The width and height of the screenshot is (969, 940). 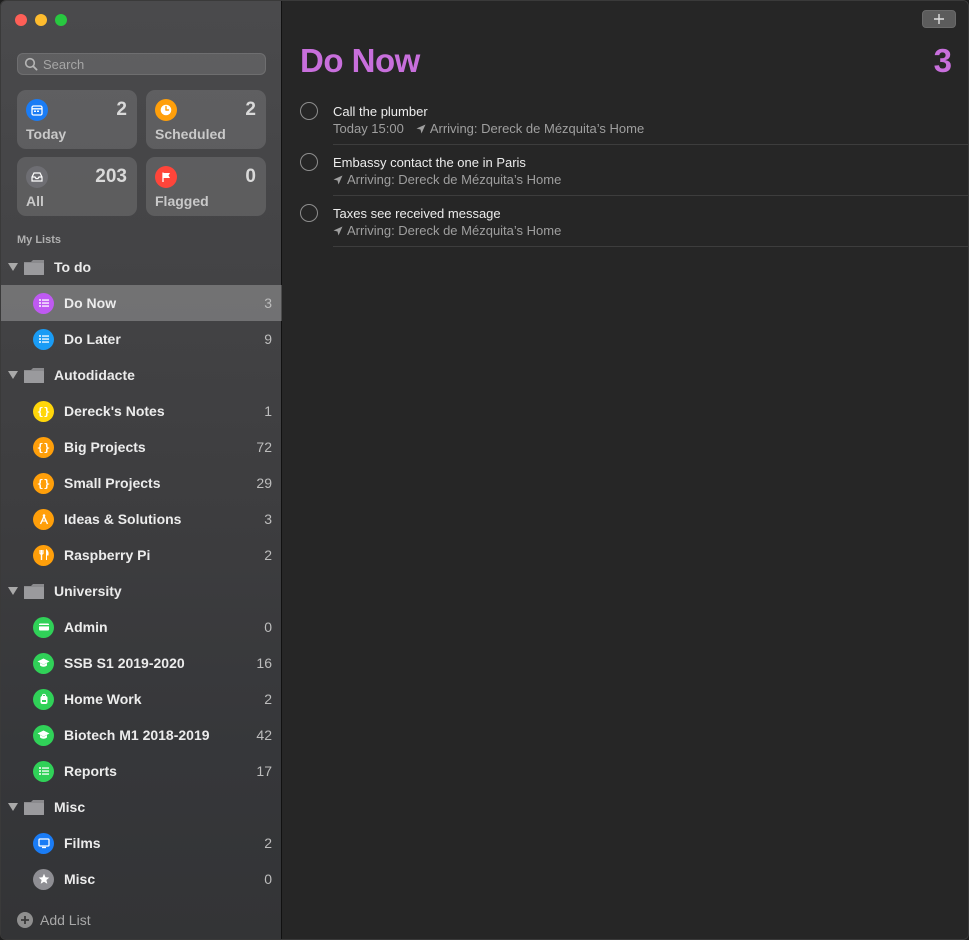 What do you see at coordinates (43, 879) in the screenshot?
I see `star-icon` at bounding box center [43, 879].